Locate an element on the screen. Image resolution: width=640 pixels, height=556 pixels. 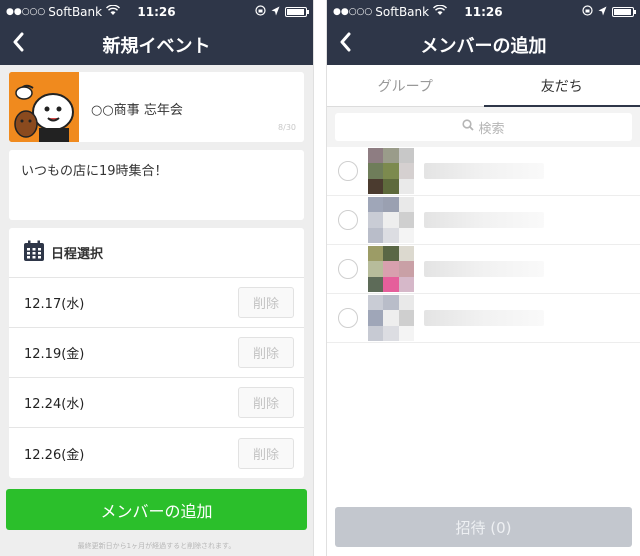
event-memo-field: いつもの店に19時集合！ is located at coordinates (156, 185).